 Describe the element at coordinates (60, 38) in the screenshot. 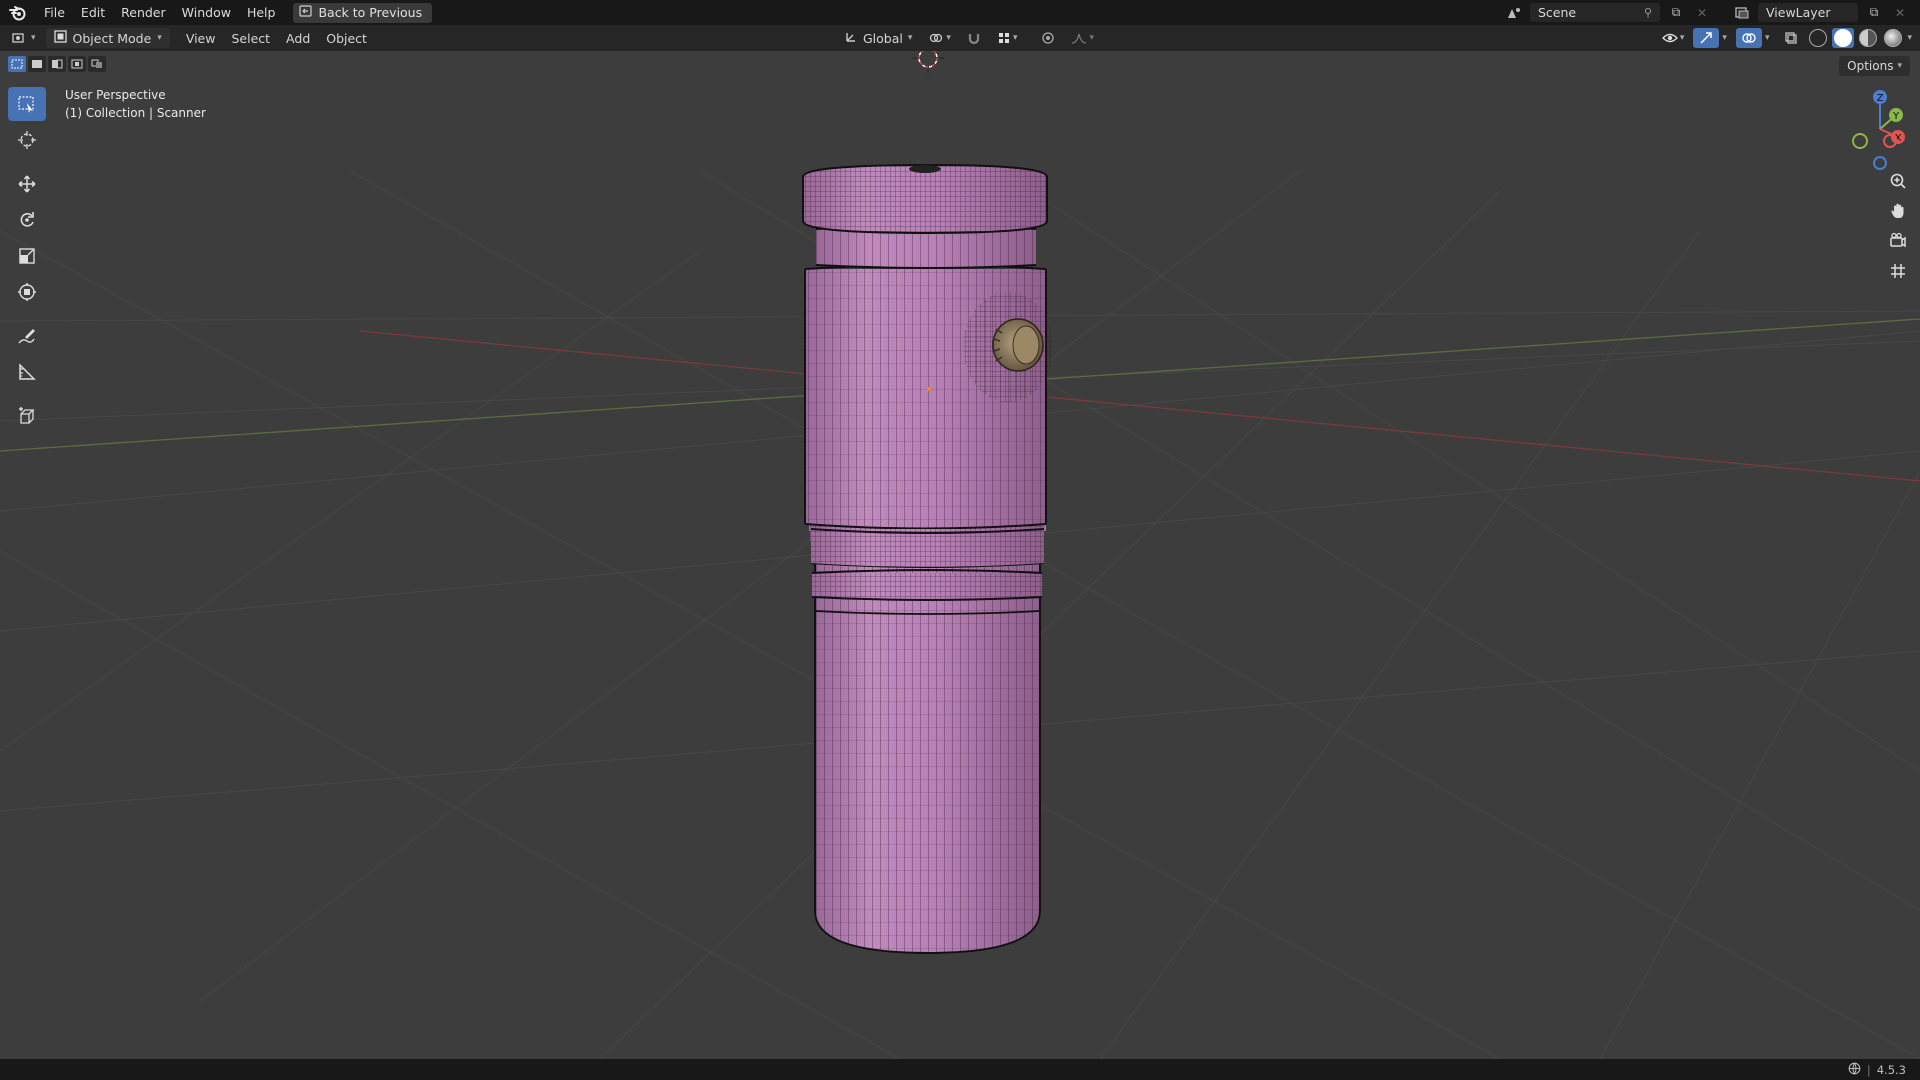

I see `object-mode-icon` at that location.